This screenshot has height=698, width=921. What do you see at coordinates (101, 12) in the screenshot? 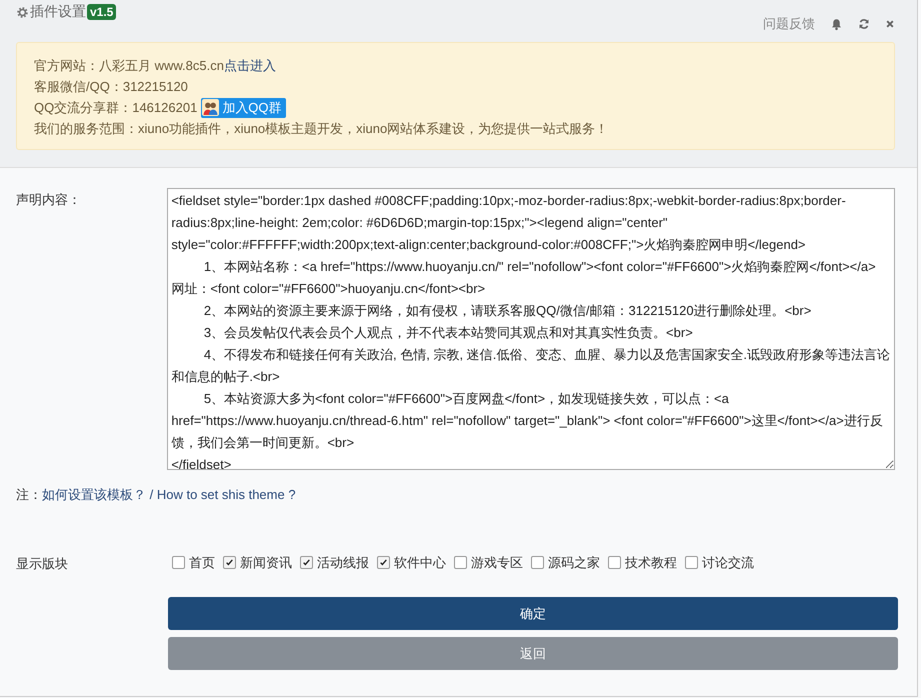
I see `version-badge: v1.5` at bounding box center [101, 12].